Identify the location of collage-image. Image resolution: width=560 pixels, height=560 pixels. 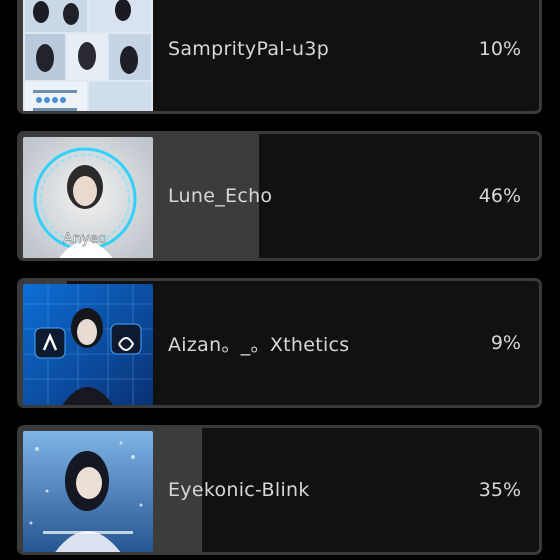
(88, 55).